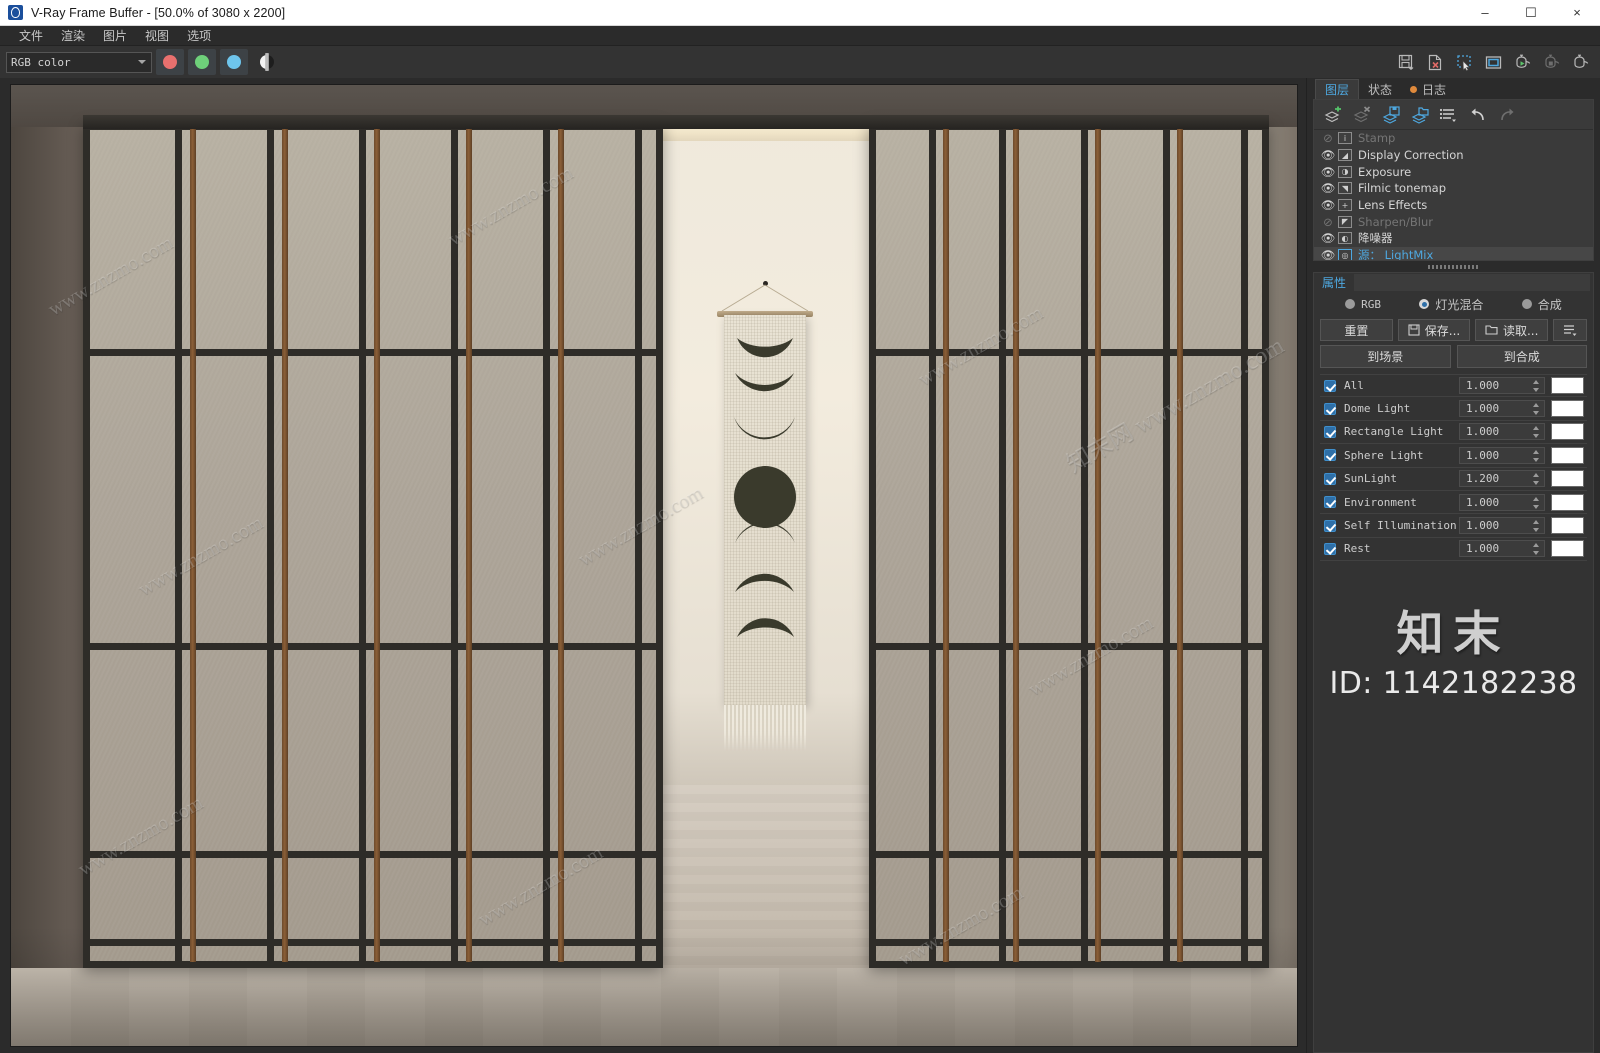 The image size is (1600, 1053). I want to click on fit-to-window-icon, so click(1493, 62).